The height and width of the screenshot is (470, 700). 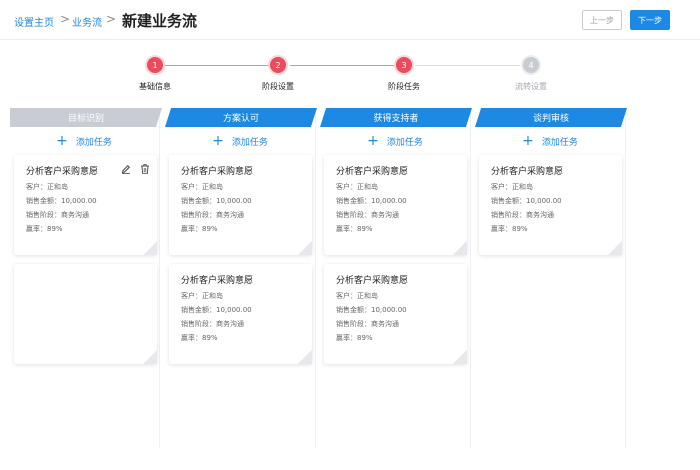 I want to click on prev-step-button: 上一步, so click(x=602, y=20).